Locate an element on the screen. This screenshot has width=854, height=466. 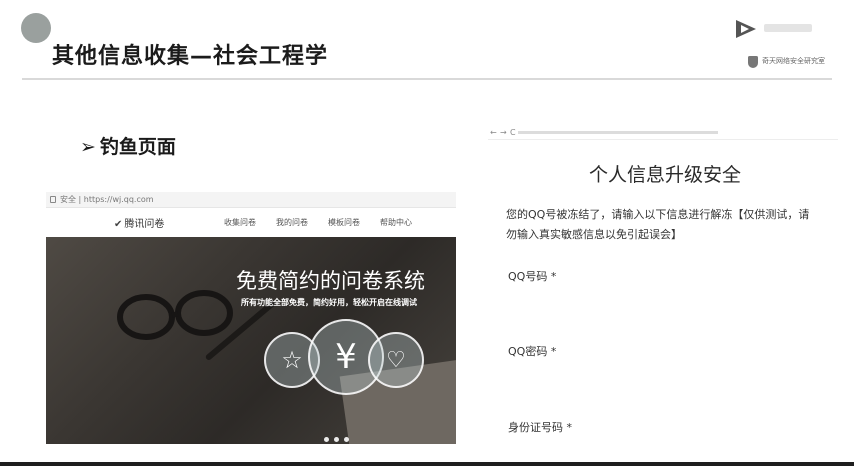
nav-item-my-surveys: 我的问卷 is located at coordinates (292, 222).